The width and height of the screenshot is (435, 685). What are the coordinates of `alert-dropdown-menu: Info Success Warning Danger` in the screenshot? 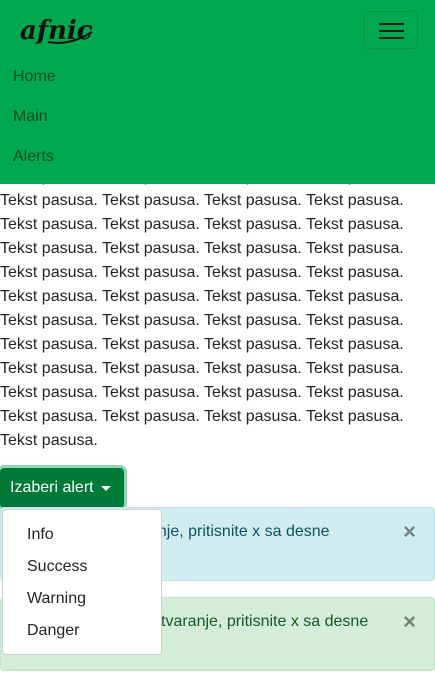 It's located at (82, 582).